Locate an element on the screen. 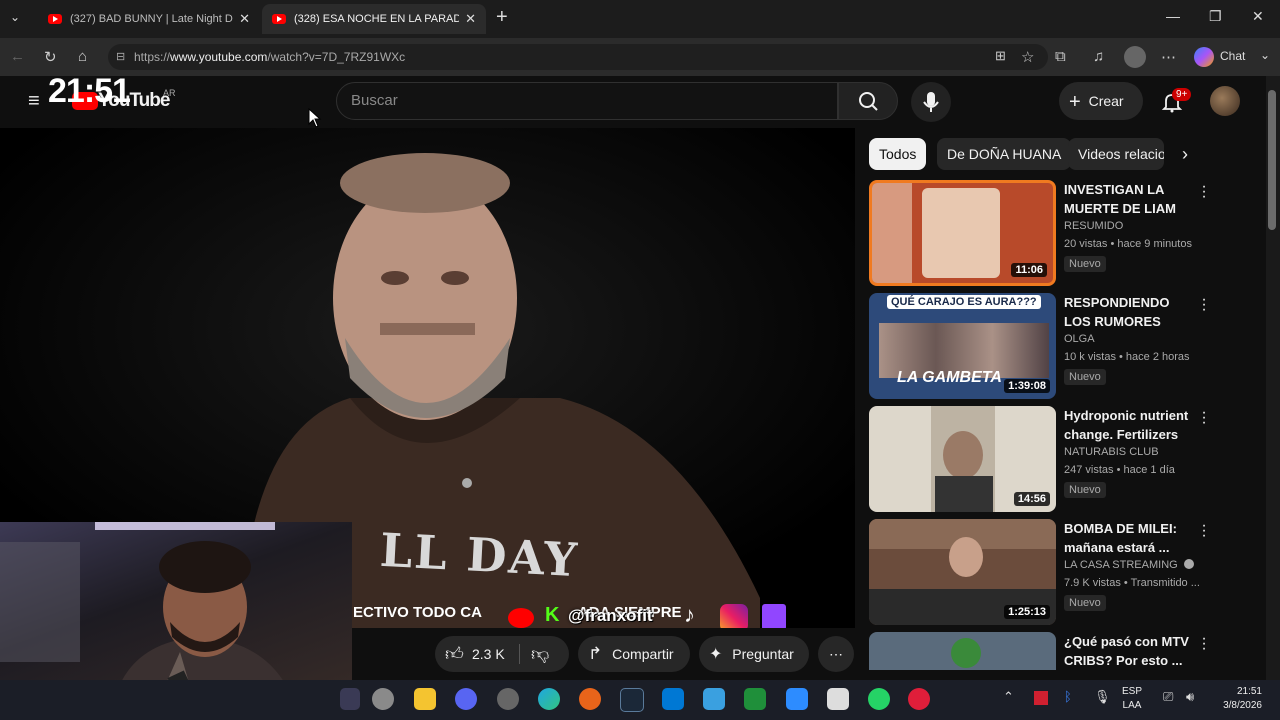 The width and height of the screenshot is (1280, 720). twitch-icon is located at coordinates (774, 616).